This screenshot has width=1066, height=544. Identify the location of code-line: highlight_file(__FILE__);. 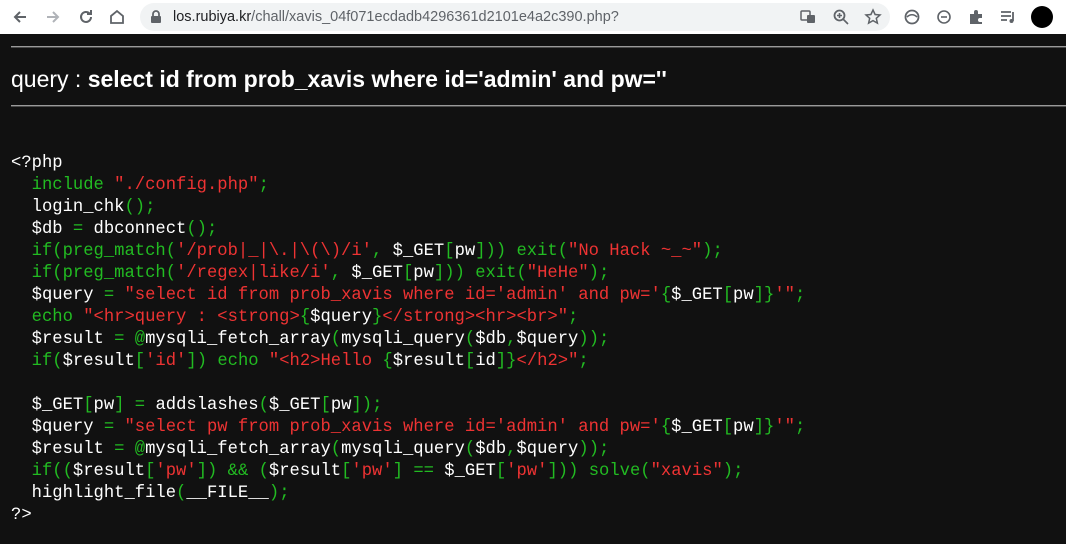
(408, 494).